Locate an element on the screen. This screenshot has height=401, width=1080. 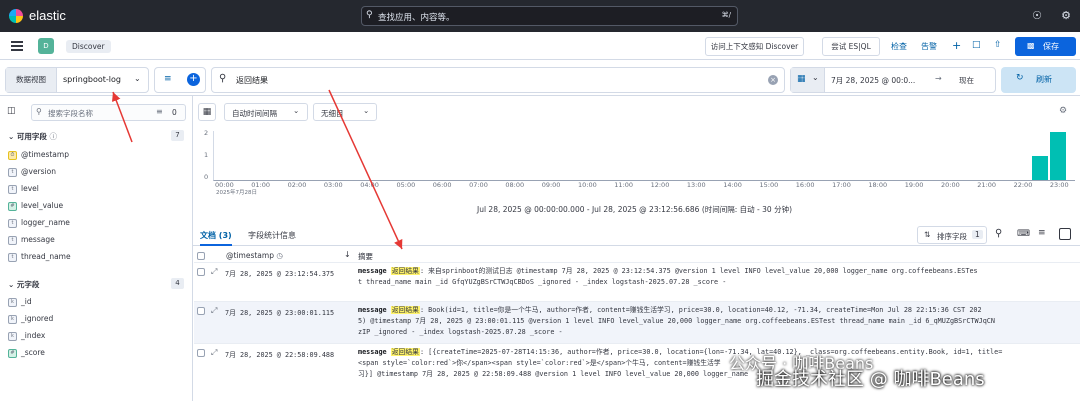
query-input: ⚲ 返回结果 × is located at coordinates (498, 80).